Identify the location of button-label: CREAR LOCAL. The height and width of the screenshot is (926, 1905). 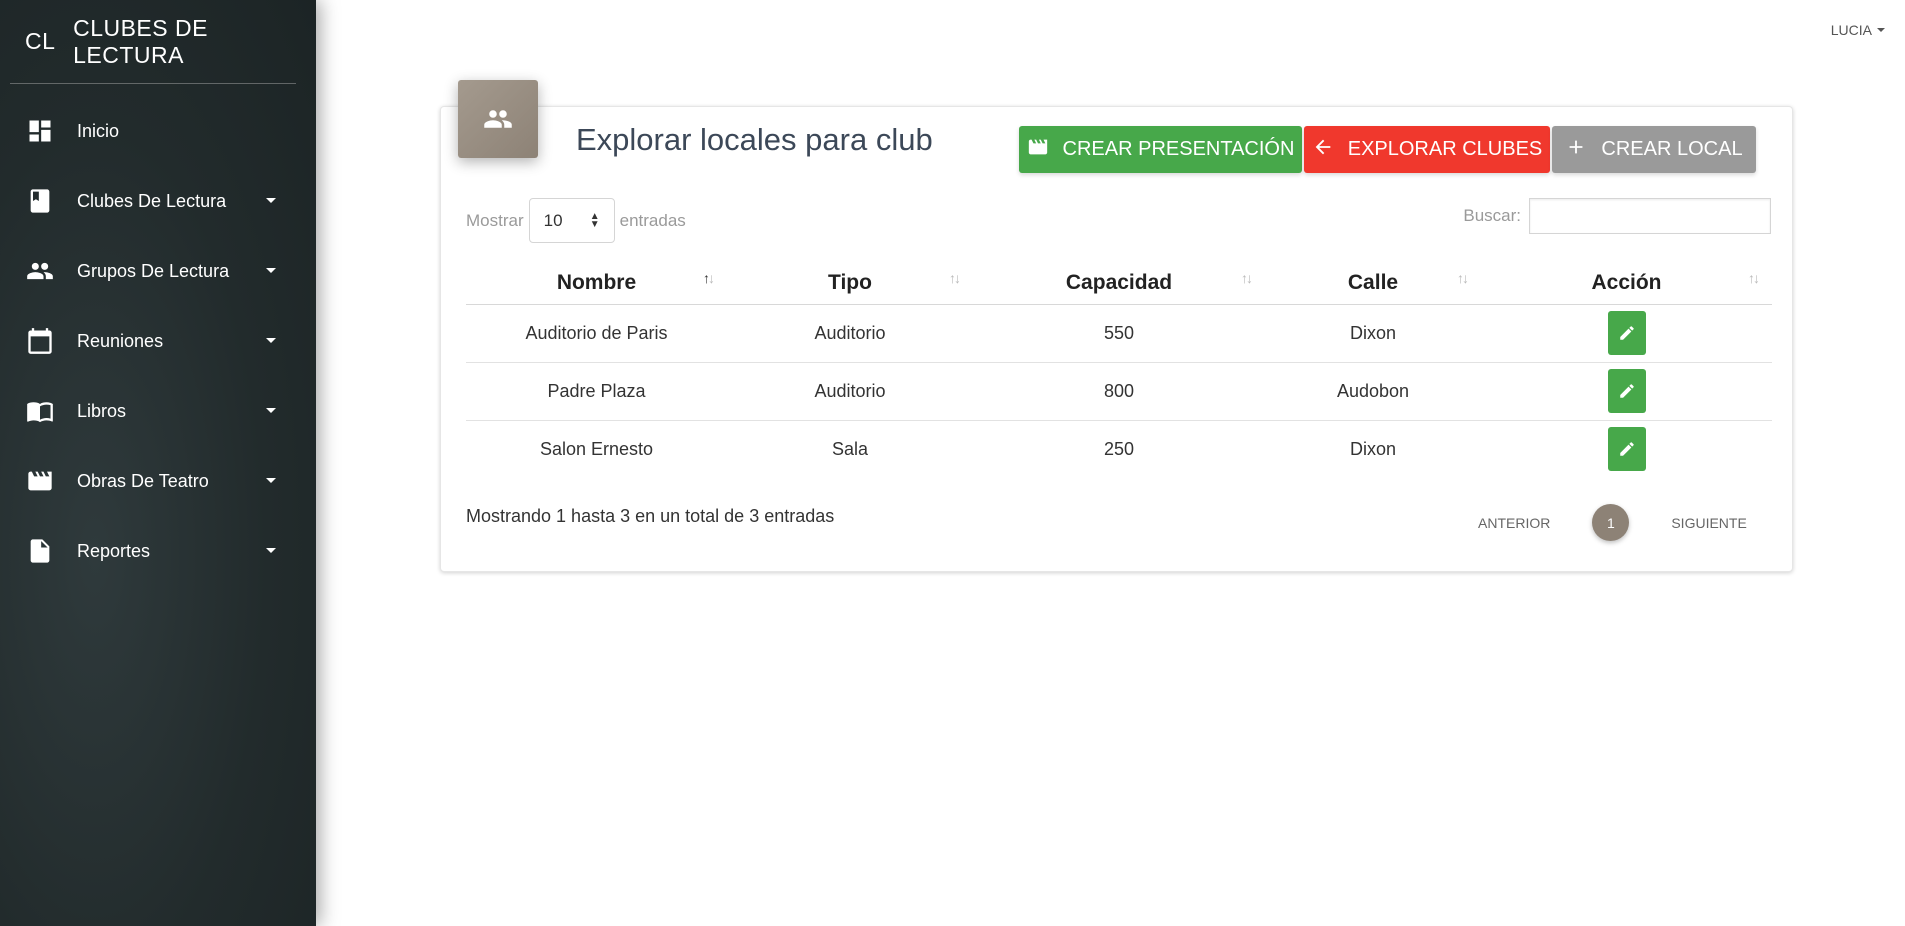
(1672, 149).